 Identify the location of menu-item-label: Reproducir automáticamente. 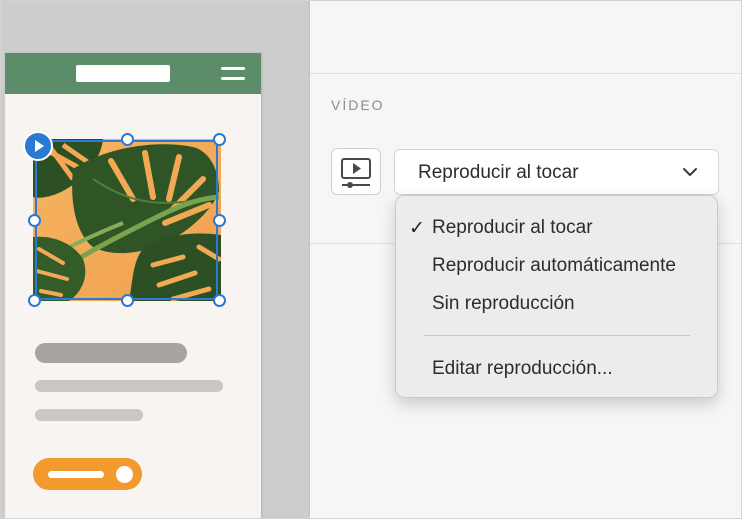
(554, 265).